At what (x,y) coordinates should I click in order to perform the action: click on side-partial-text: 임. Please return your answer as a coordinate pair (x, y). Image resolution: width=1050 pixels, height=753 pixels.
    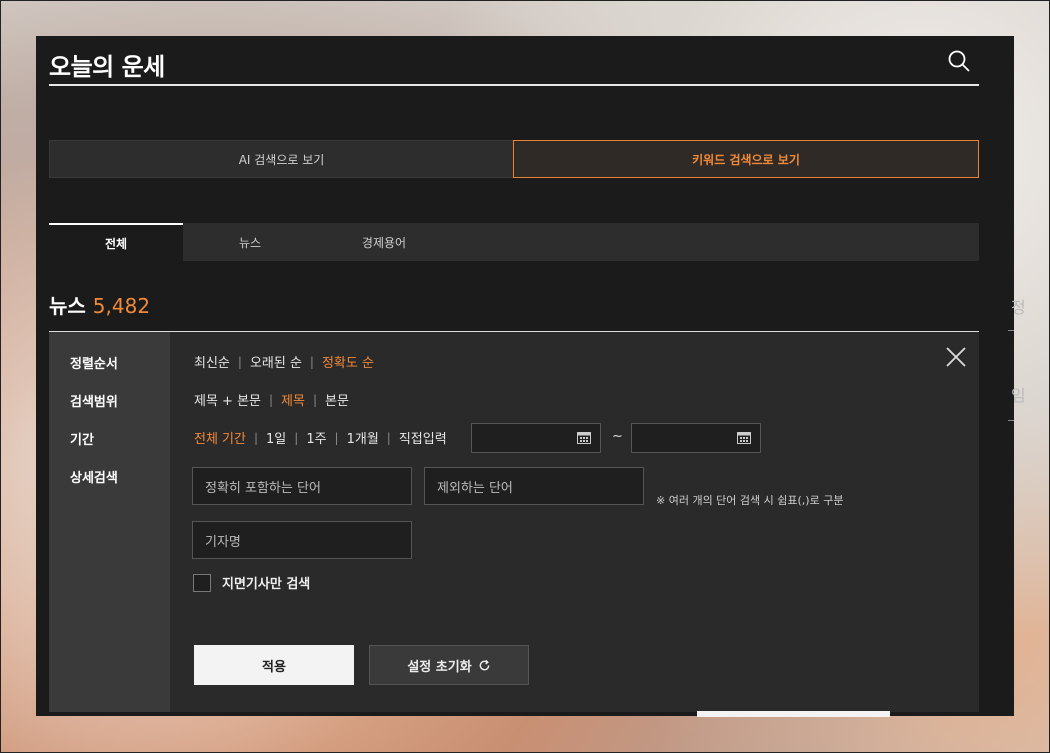
    Looking at the image, I should click on (1018, 395).